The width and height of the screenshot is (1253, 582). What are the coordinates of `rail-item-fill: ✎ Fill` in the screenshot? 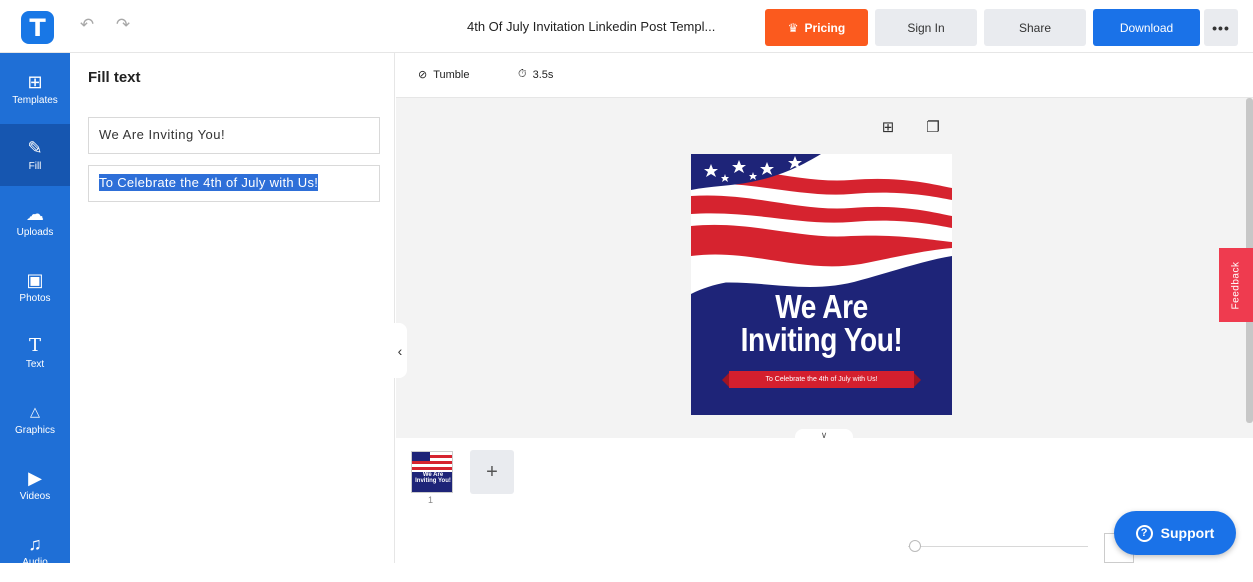 It's located at (35, 155).